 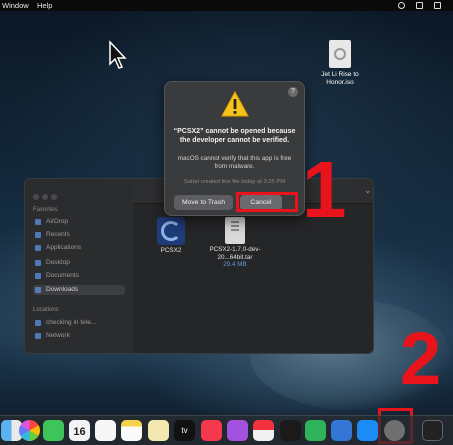 What do you see at coordinates (79, 276) in the screenshot?
I see `sidebar-item-documents: Documents` at bounding box center [79, 276].